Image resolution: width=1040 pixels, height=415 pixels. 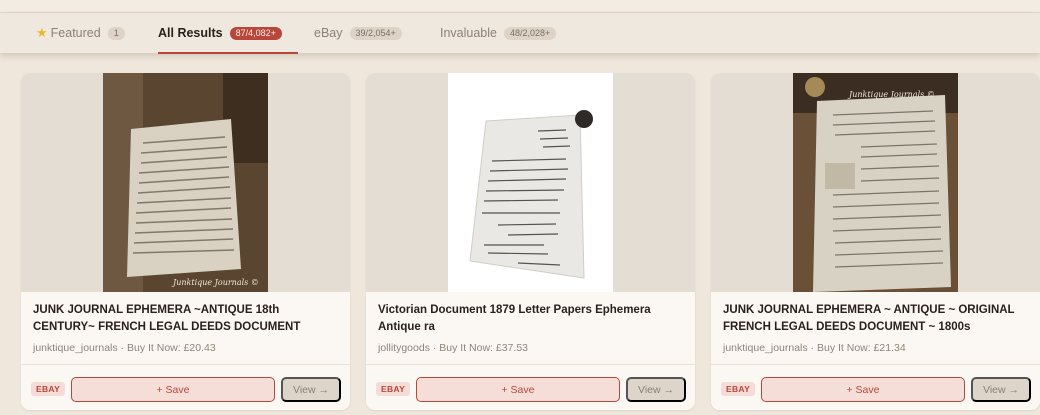 I want to click on tab-label: eBay, so click(x=328, y=33).